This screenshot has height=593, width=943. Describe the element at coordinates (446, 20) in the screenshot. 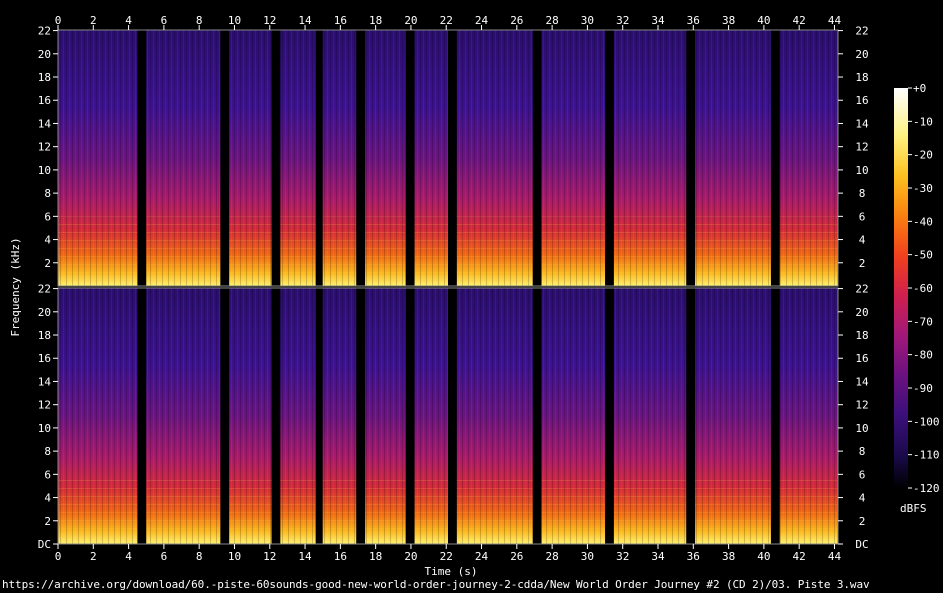

I see `x-tick-label: 22` at that location.